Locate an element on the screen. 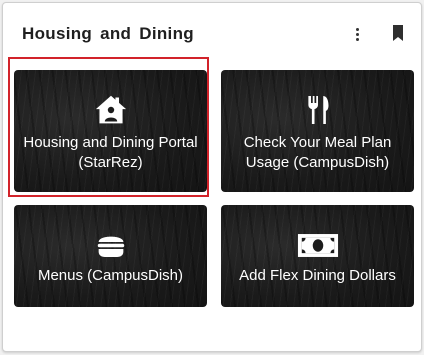  tile-flex-dollars: Add Flex Dining Dollars is located at coordinates (317, 256).